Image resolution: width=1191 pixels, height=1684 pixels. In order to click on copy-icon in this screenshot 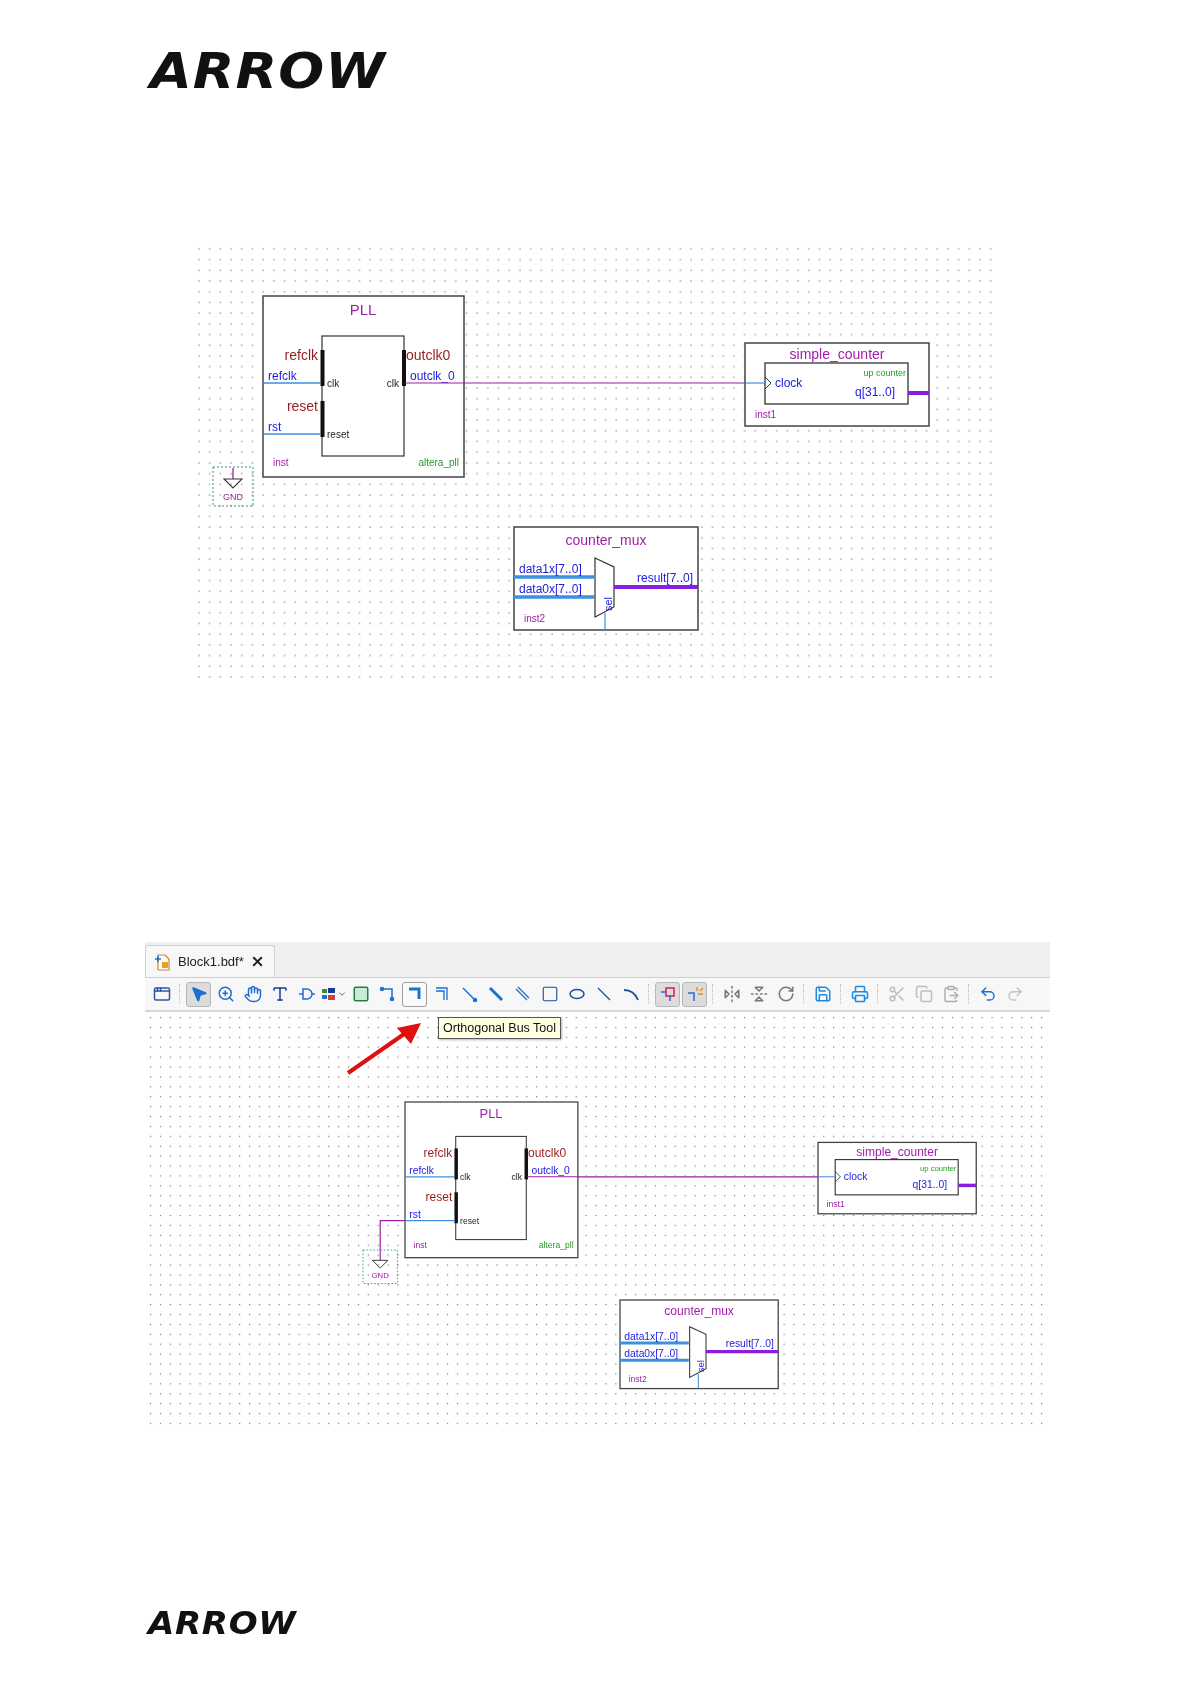, I will do `click(923, 994)`.